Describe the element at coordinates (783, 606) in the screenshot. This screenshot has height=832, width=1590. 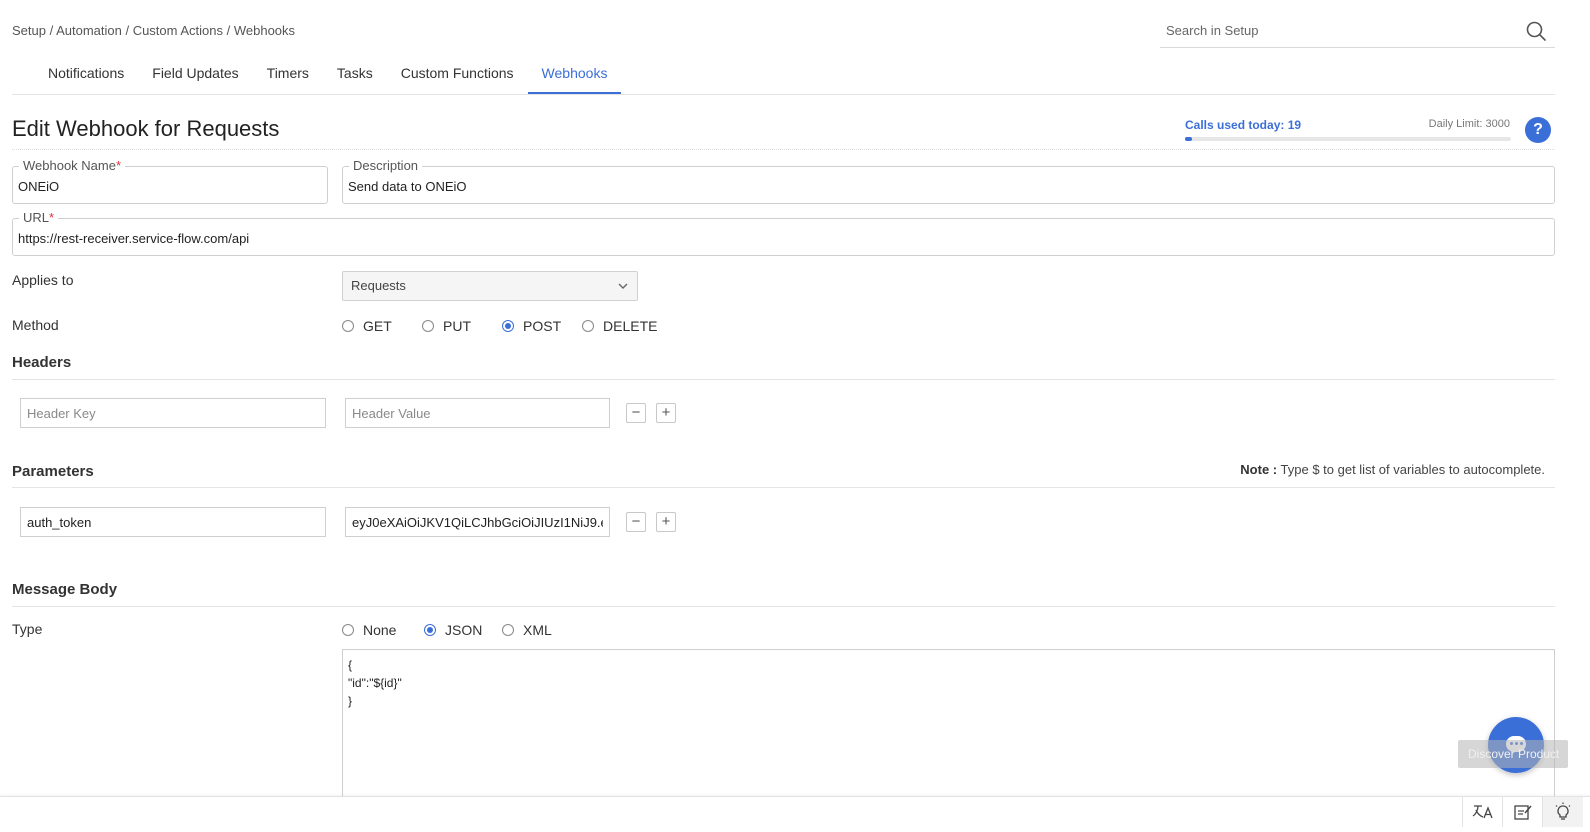
I see `message-body-divider` at that location.